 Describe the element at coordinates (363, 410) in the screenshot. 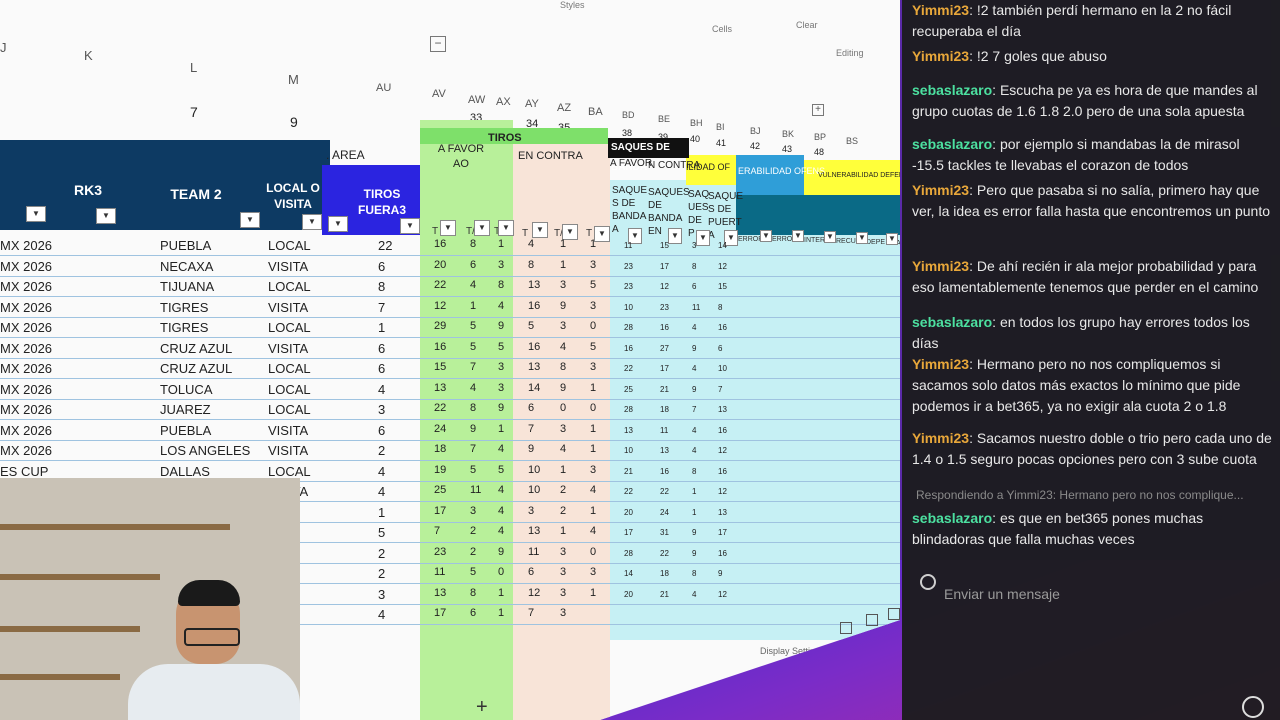

I see `table-row: MX 2026 JUAREZ LOCAL 3 22 8 9 6 0 0 28 18 7 13` at that location.